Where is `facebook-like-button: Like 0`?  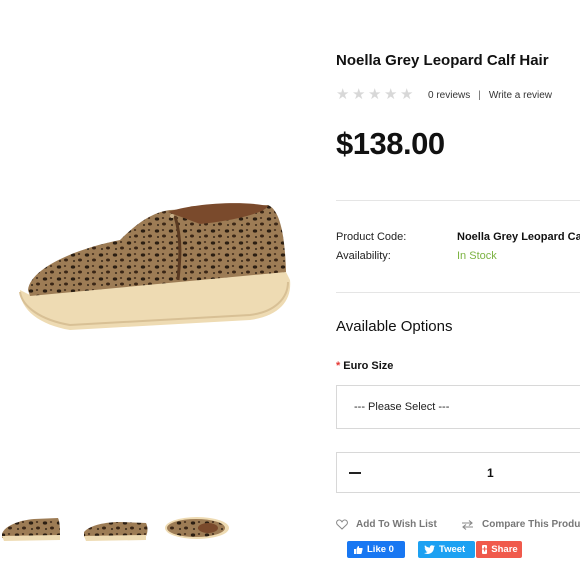 facebook-like-button: Like 0 is located at coordinates (376, 549).